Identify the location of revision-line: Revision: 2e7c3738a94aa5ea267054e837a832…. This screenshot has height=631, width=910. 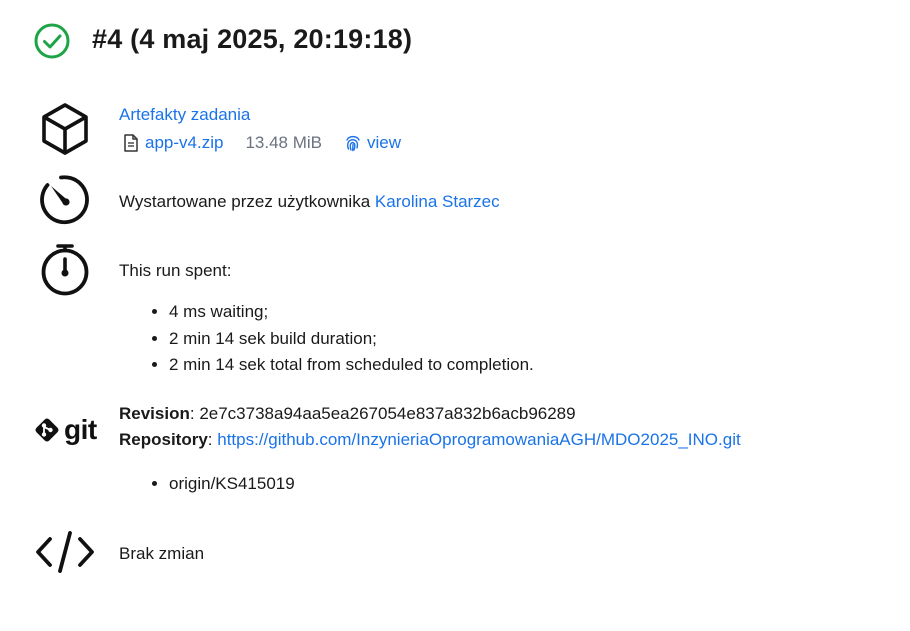
(347, 413).